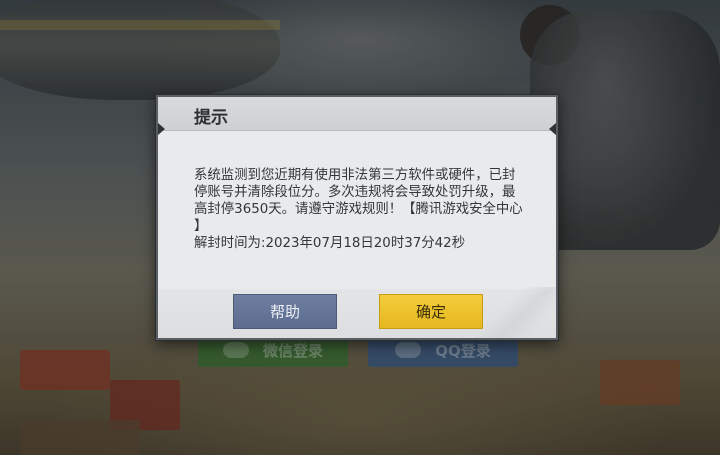 This screenshot has height=455, width=720. Describe the element at coordinates (201, 226) in the screenshot. I see `message-line: 】` at that location.